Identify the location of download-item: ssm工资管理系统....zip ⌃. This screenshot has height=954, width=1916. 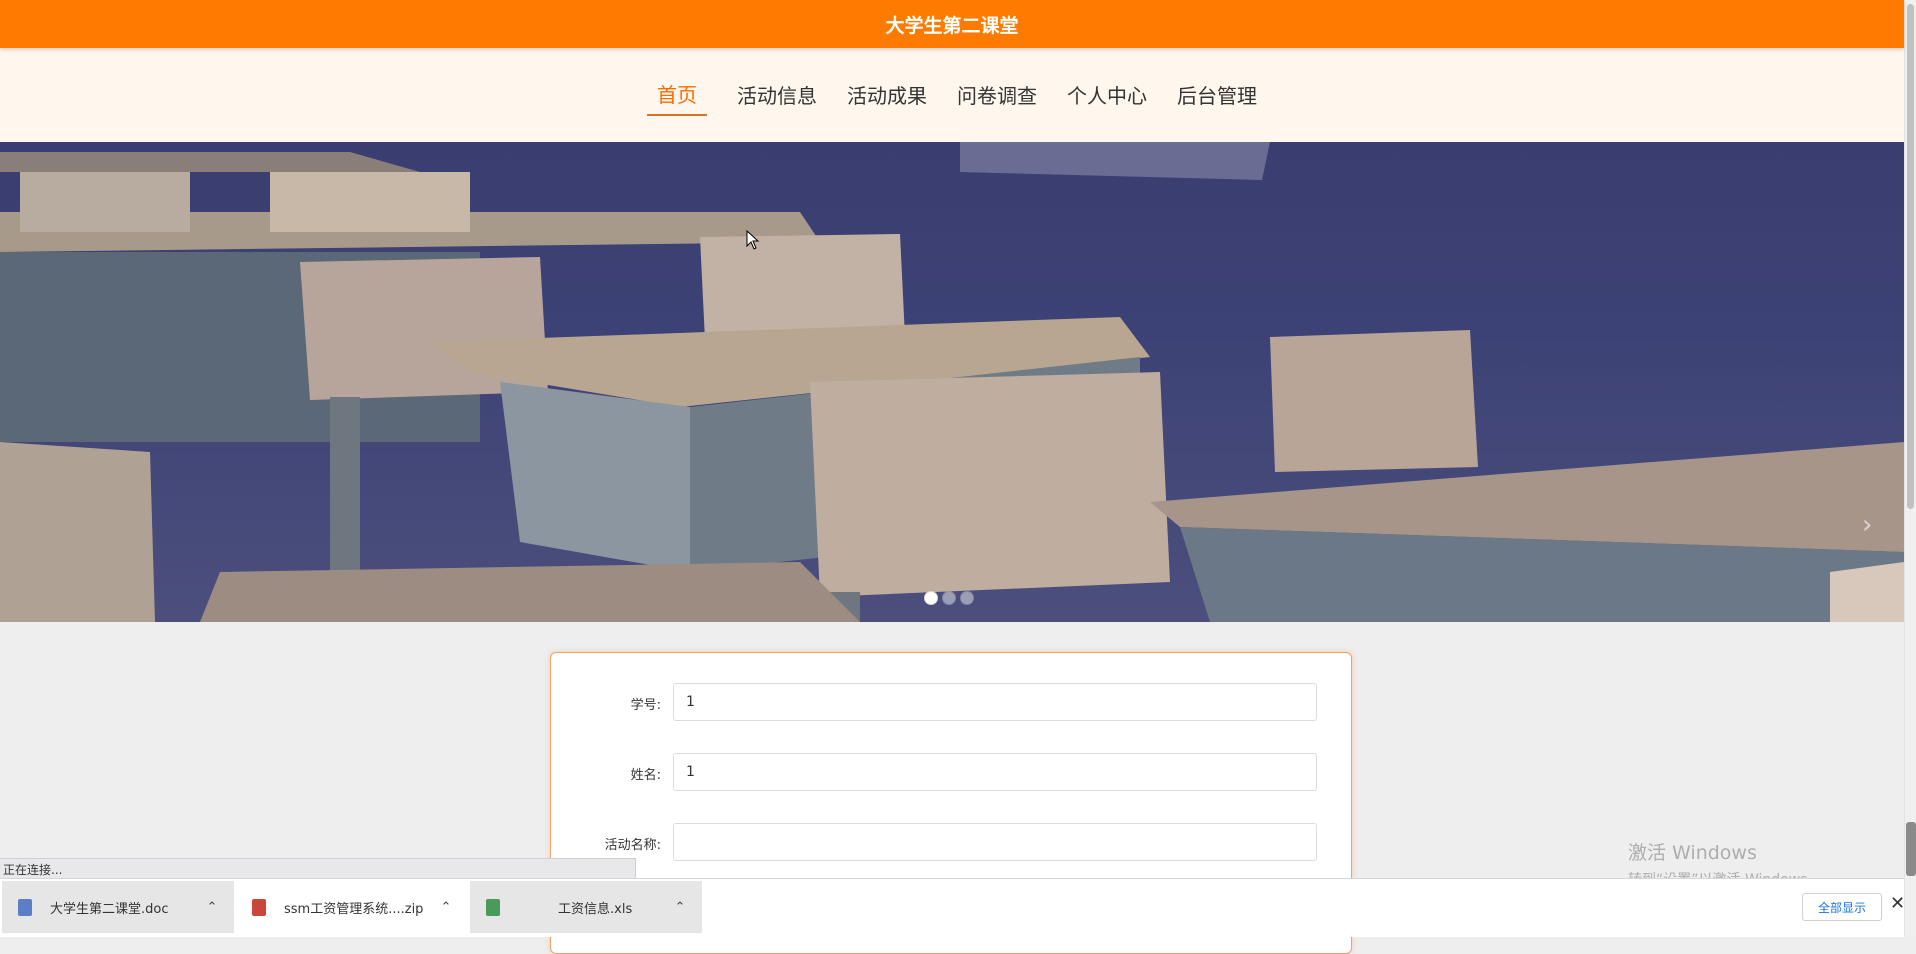
(352, 907).